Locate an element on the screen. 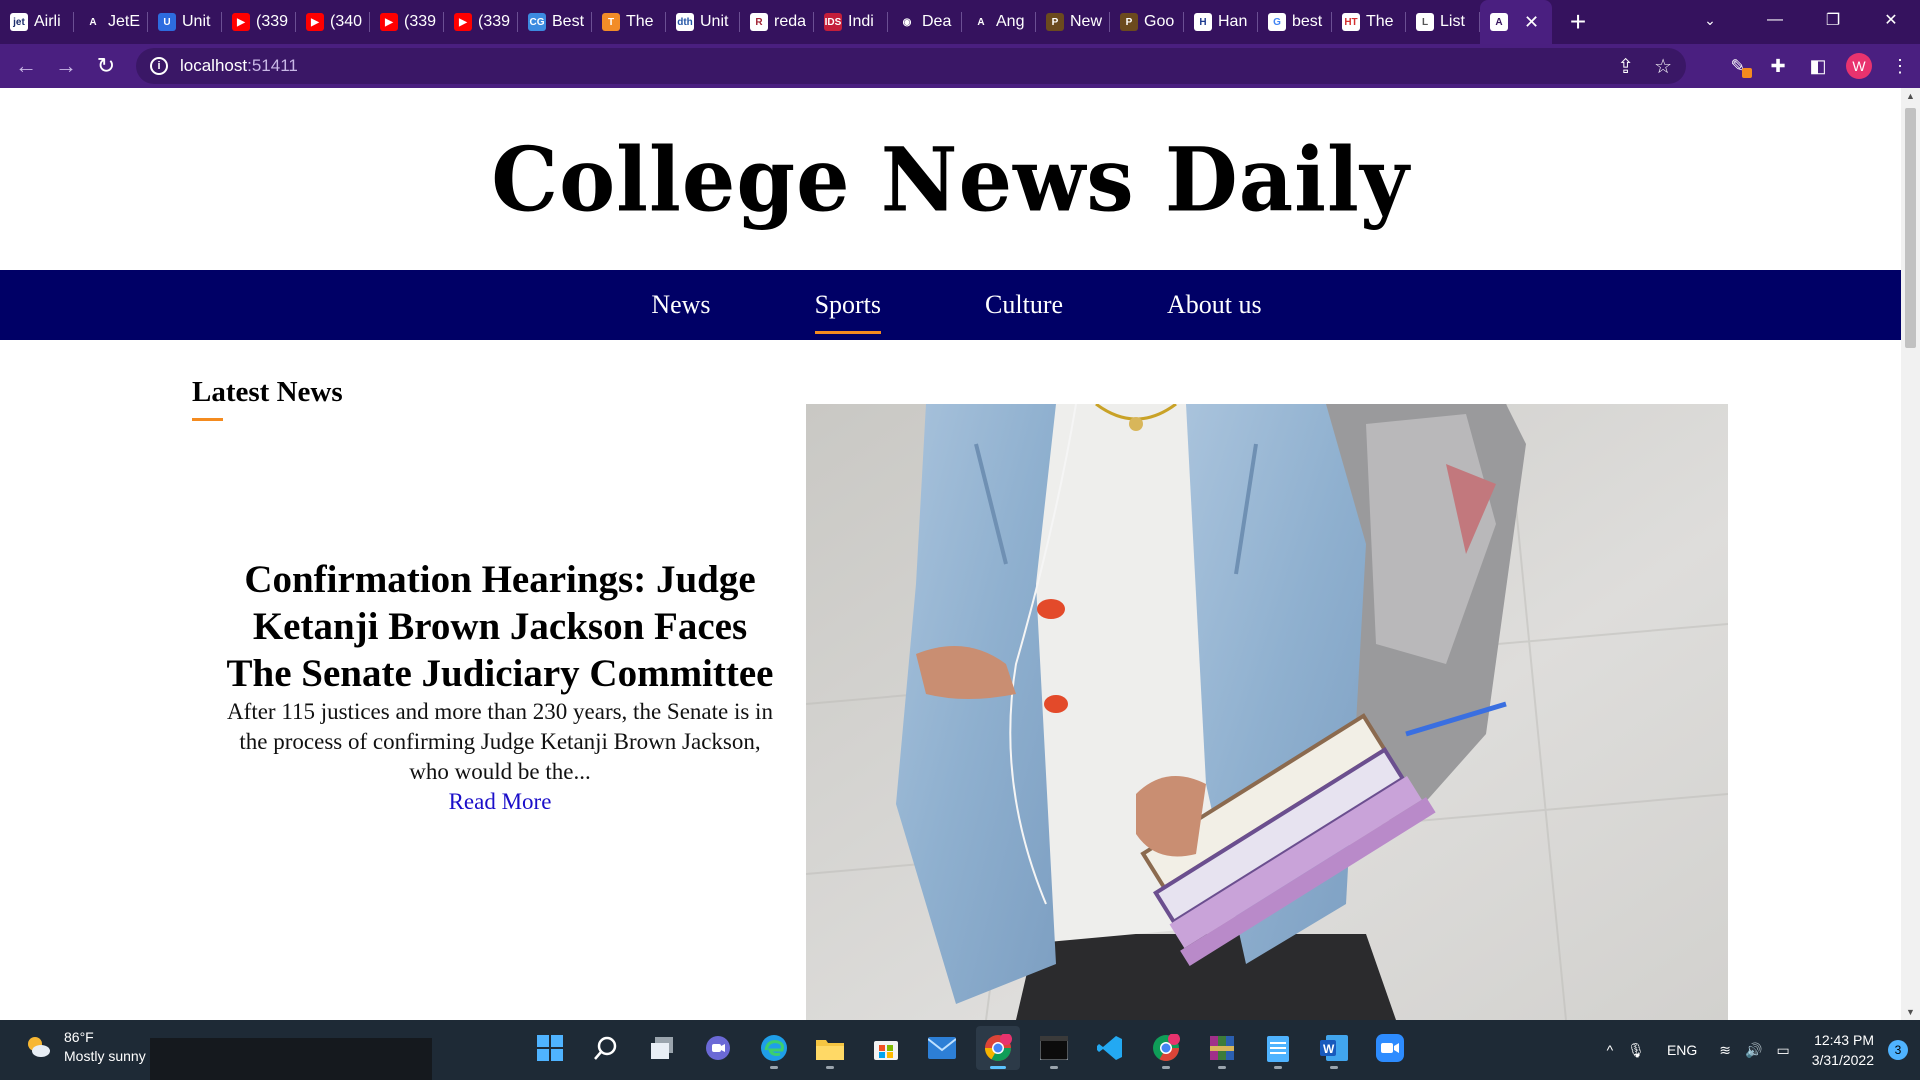  store-app is located at coordinates (886, 1048).